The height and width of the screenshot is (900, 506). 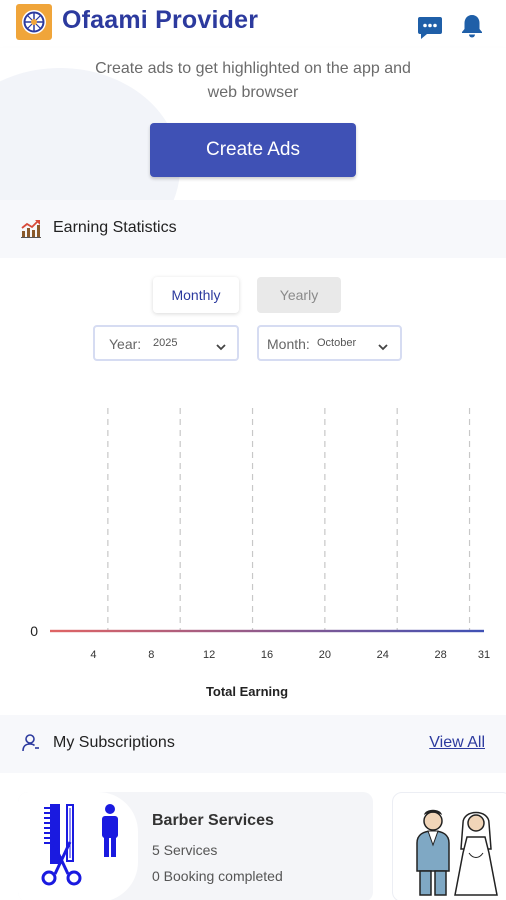 I want to click on wedding-couple-icon, so click(x=449, y=846).